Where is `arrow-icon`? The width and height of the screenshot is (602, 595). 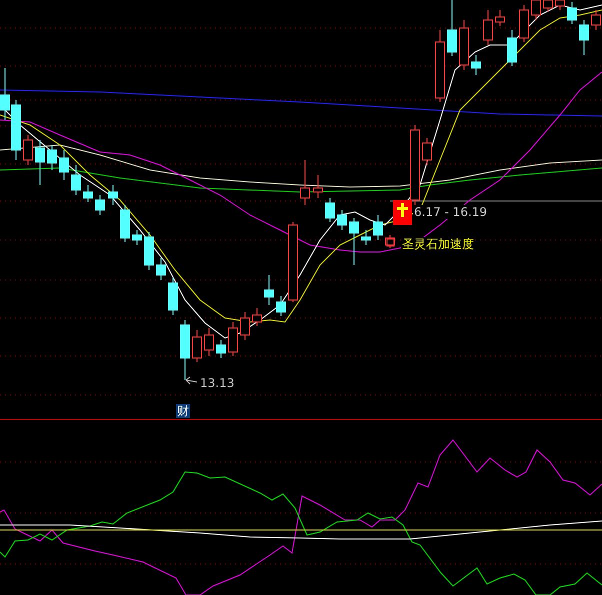
arrow-icon is located at coordinates (192, 380).